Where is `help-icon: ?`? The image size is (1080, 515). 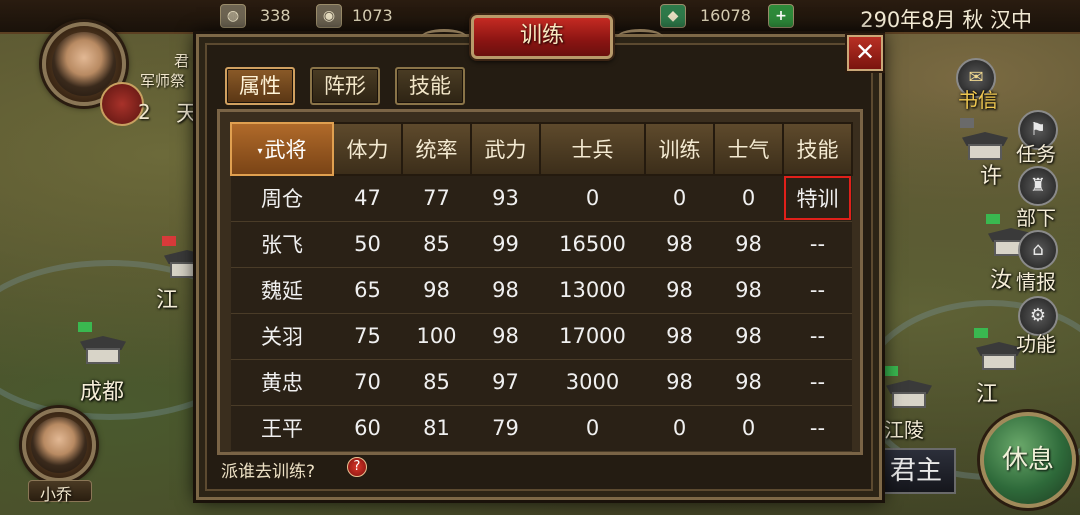
help-icon: ? is located at coordinates (357, 467).